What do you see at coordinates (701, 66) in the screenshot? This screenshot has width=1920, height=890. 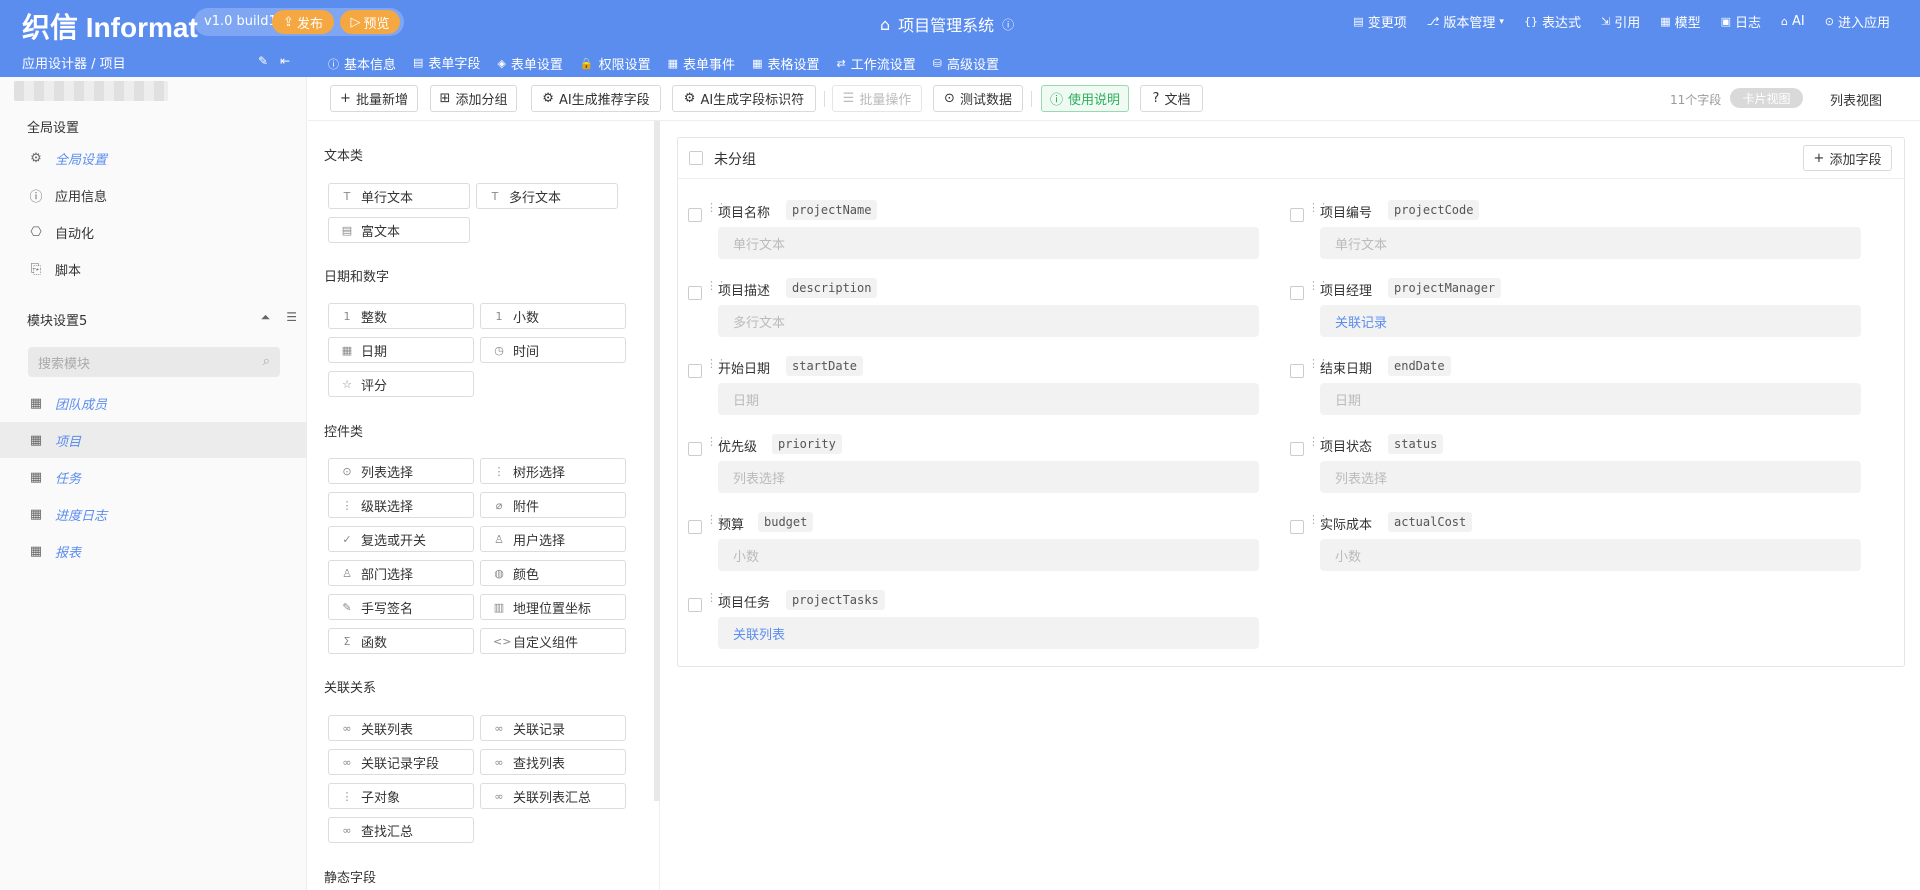 I see `tab-form-events: ▦ 表单事件` at bounding box center [701, 66].